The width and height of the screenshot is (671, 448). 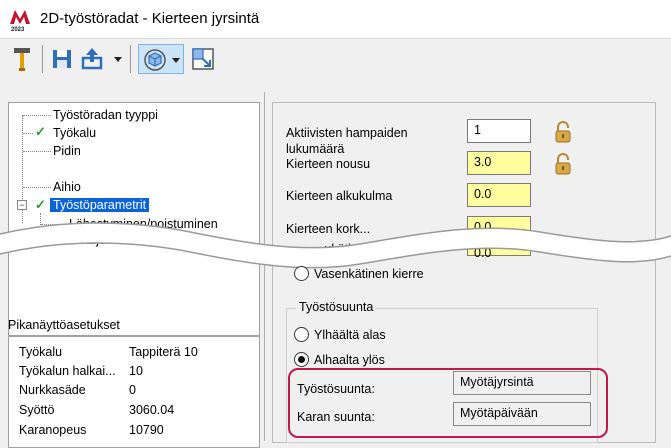 I want to click on tree-item-holder: Pidin, so click(x=67, y=151).